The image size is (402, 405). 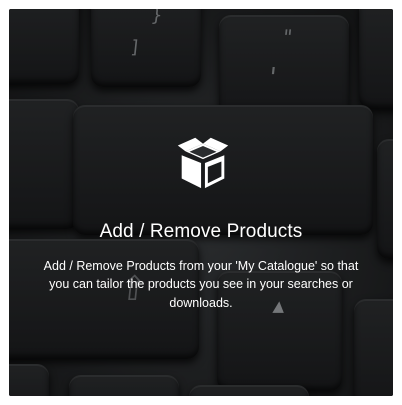 I want to click on tile-title: Add / Remove Products, so click(x=201, y=231).